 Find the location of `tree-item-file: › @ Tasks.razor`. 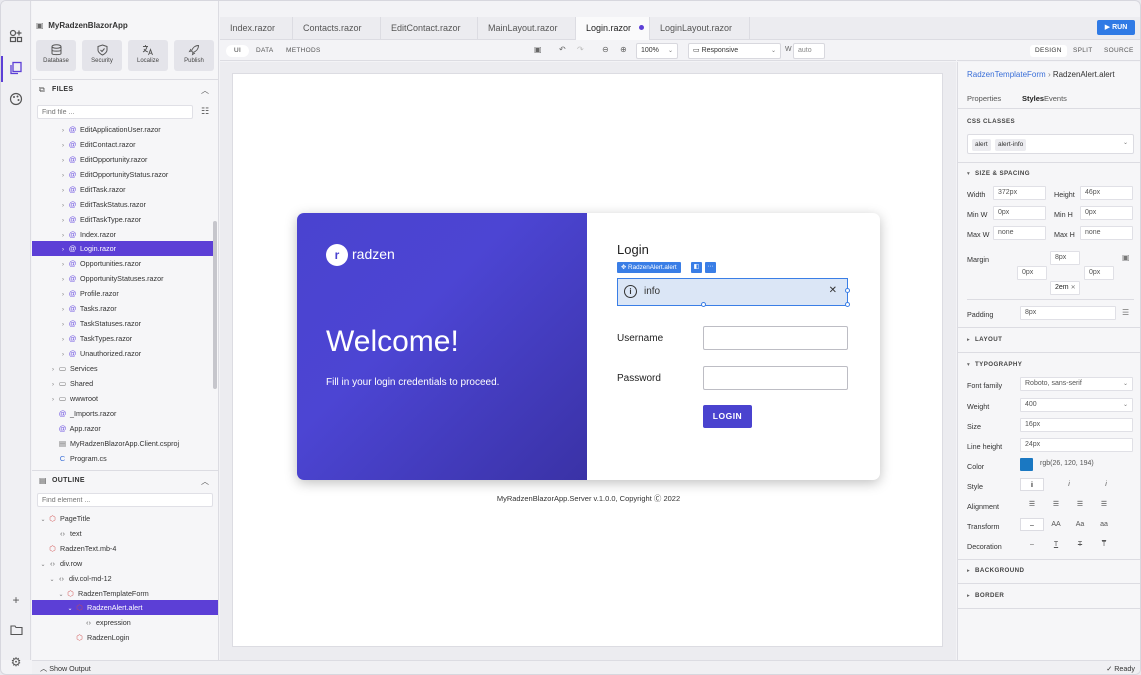

tree-item-file: › @ Tasks.razor is located at coordinates (123, 308).